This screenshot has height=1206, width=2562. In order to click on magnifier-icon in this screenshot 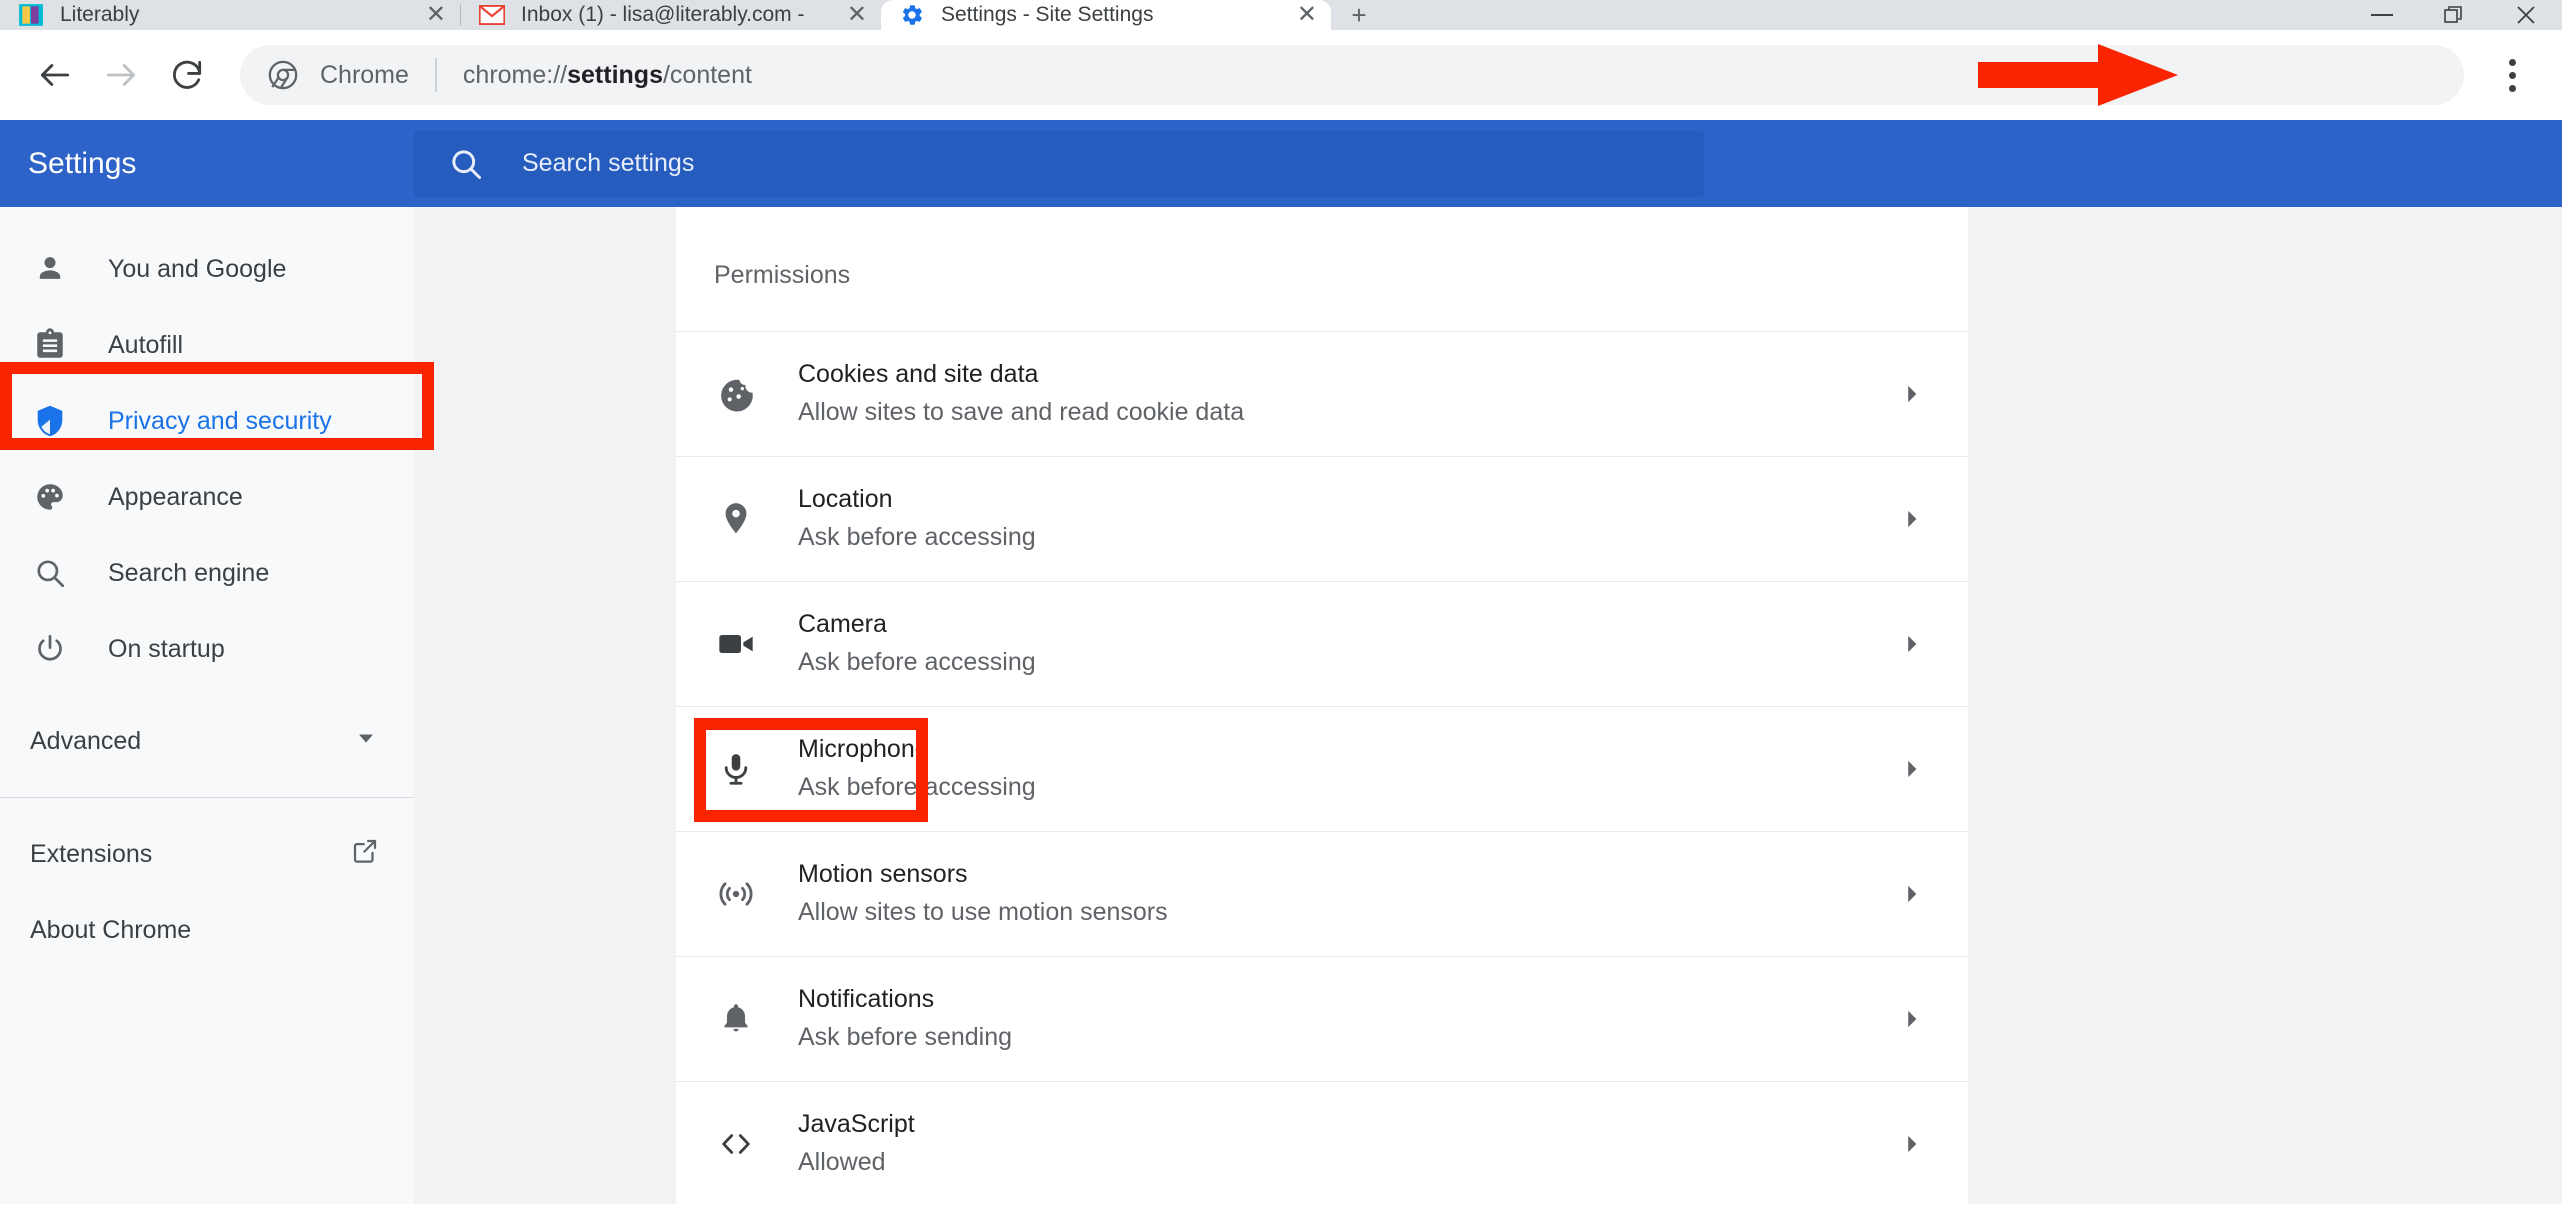, I will do `click(50, 573)`.